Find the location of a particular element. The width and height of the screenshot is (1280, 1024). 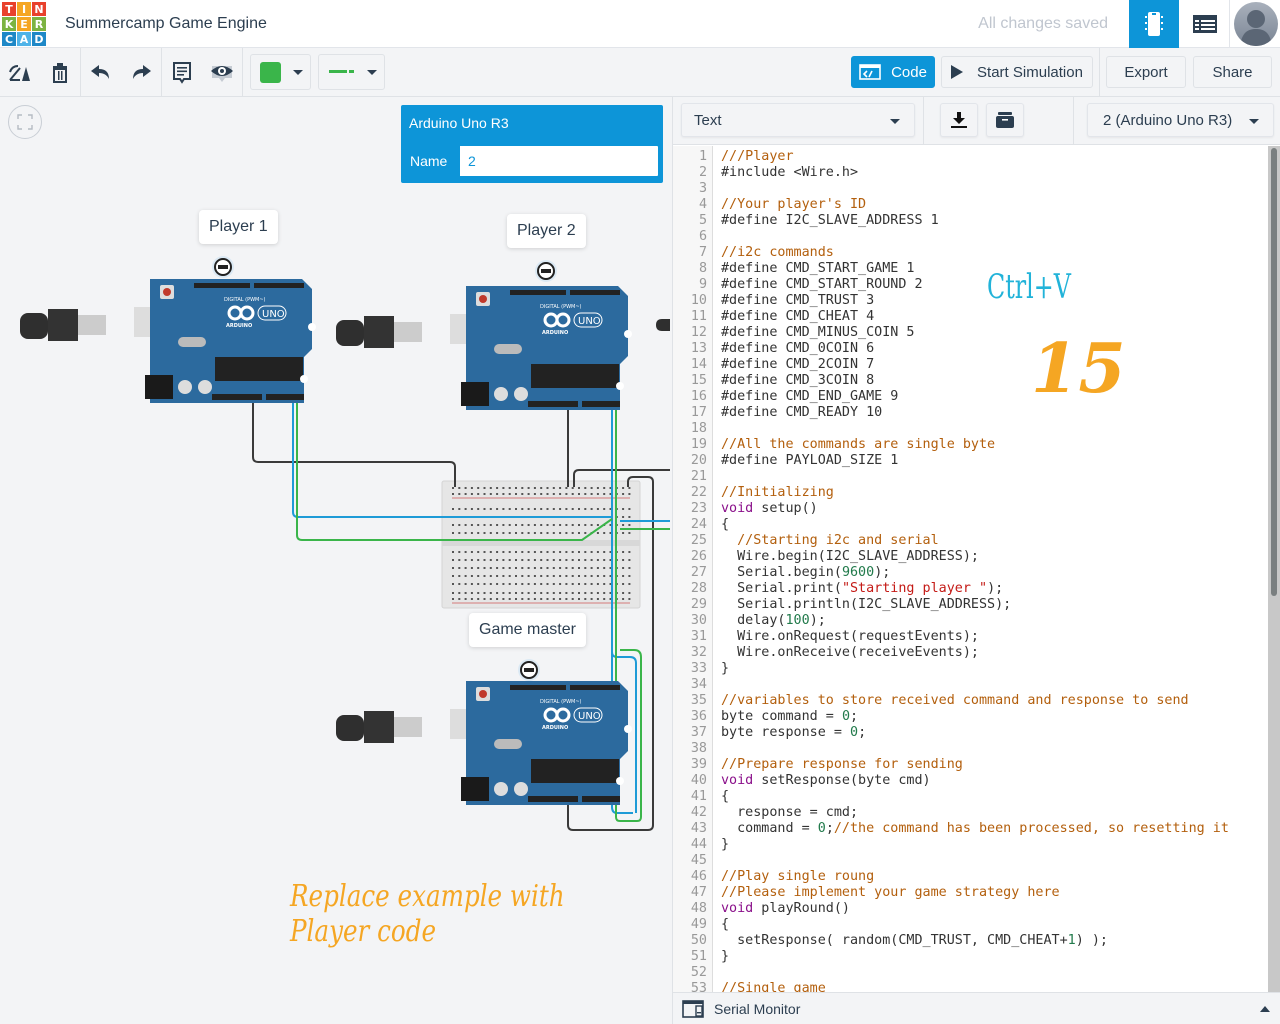

notes-button is located at coordinates (182, 73).